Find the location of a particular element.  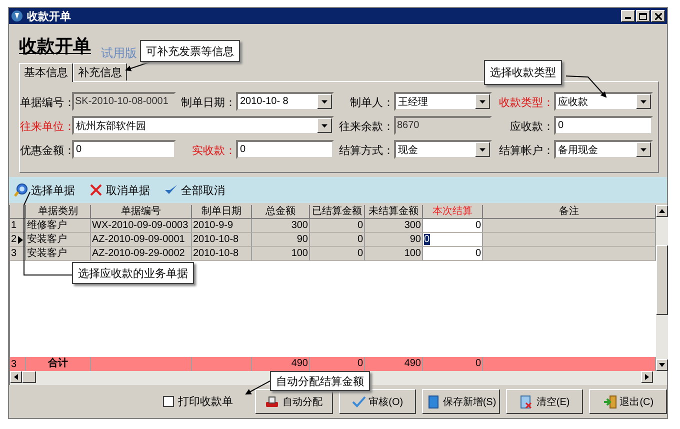

cross-icon is located at coordinates (96, 190).